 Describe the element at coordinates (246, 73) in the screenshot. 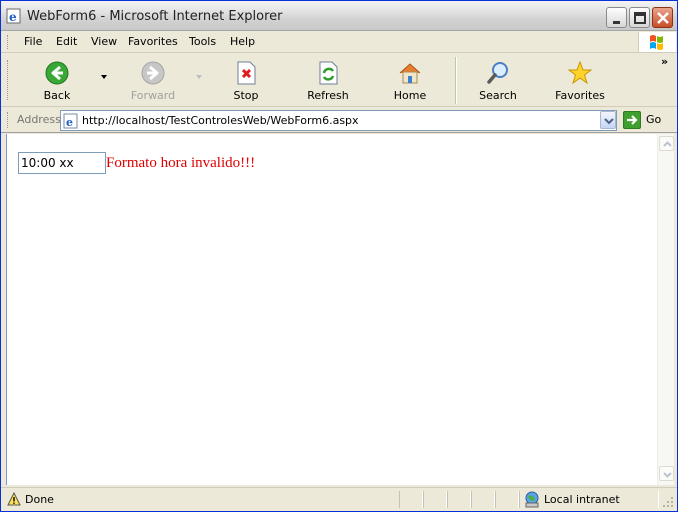

I see `stop-page-icon` at that location.